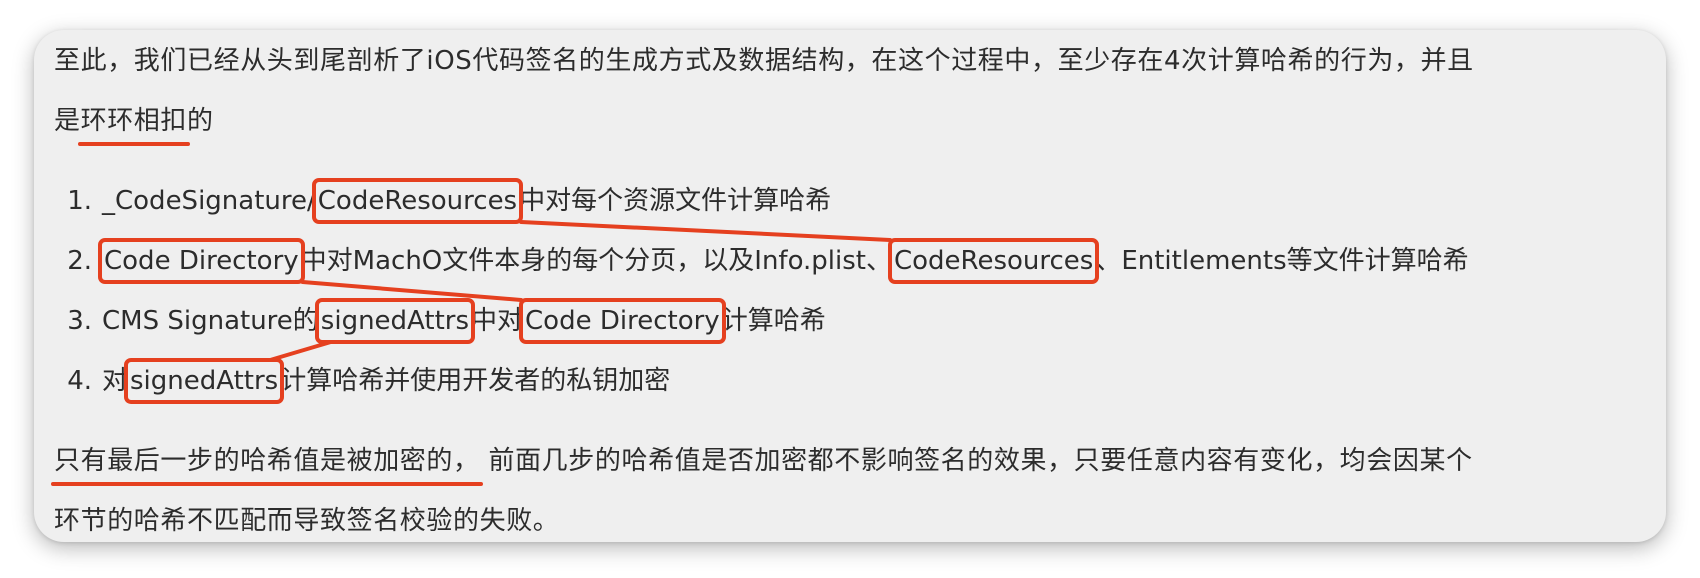 Image resolution: width=1700 pixels, height=578 pixels. I want to click on list-text: 计算哈希, so click(773, 321).